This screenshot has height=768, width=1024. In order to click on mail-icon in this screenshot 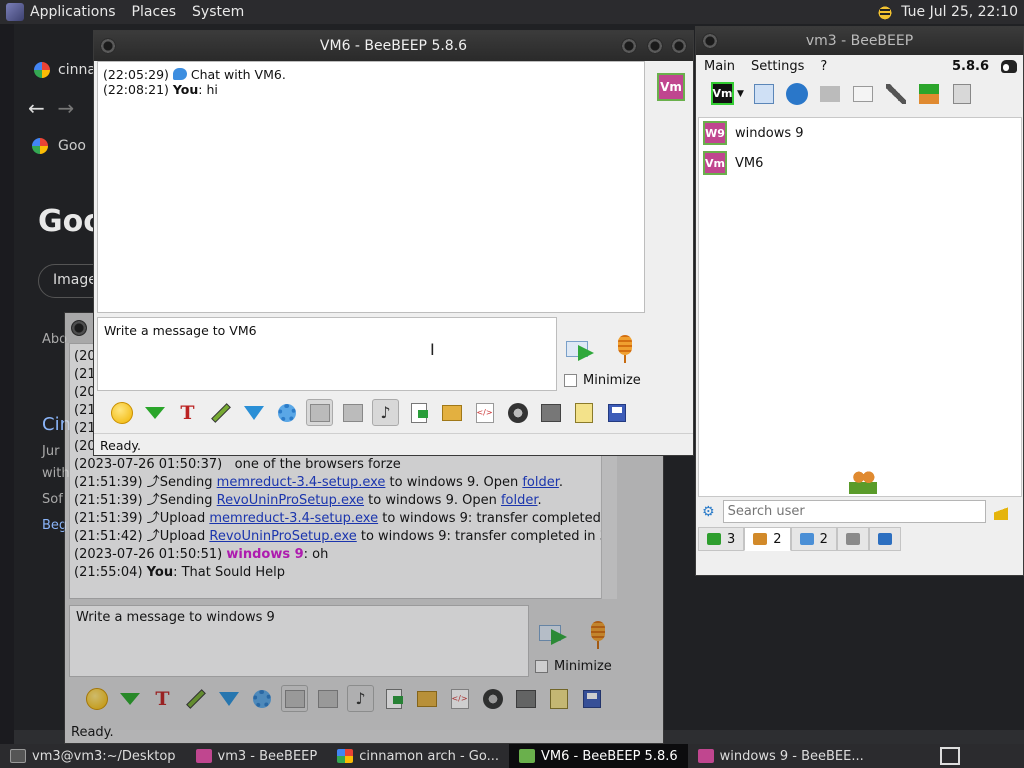, I will do `click(830, 93)`.